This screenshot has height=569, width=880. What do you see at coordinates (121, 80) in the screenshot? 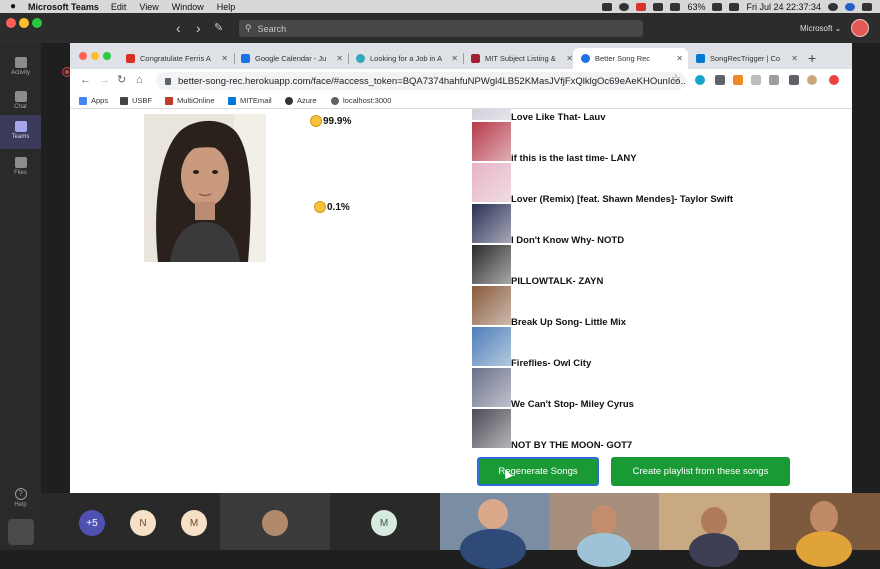
I see `reload-icon: ↻` at bounding box center [121, 80].